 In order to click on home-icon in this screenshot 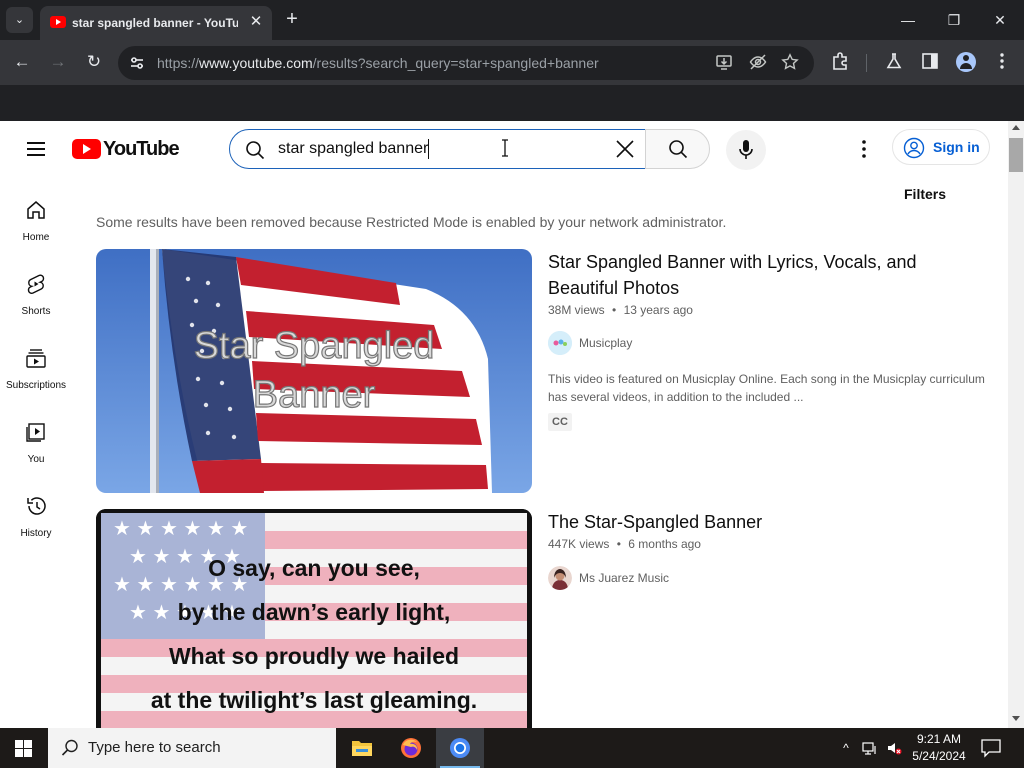, I will do `click(36, 210)`.